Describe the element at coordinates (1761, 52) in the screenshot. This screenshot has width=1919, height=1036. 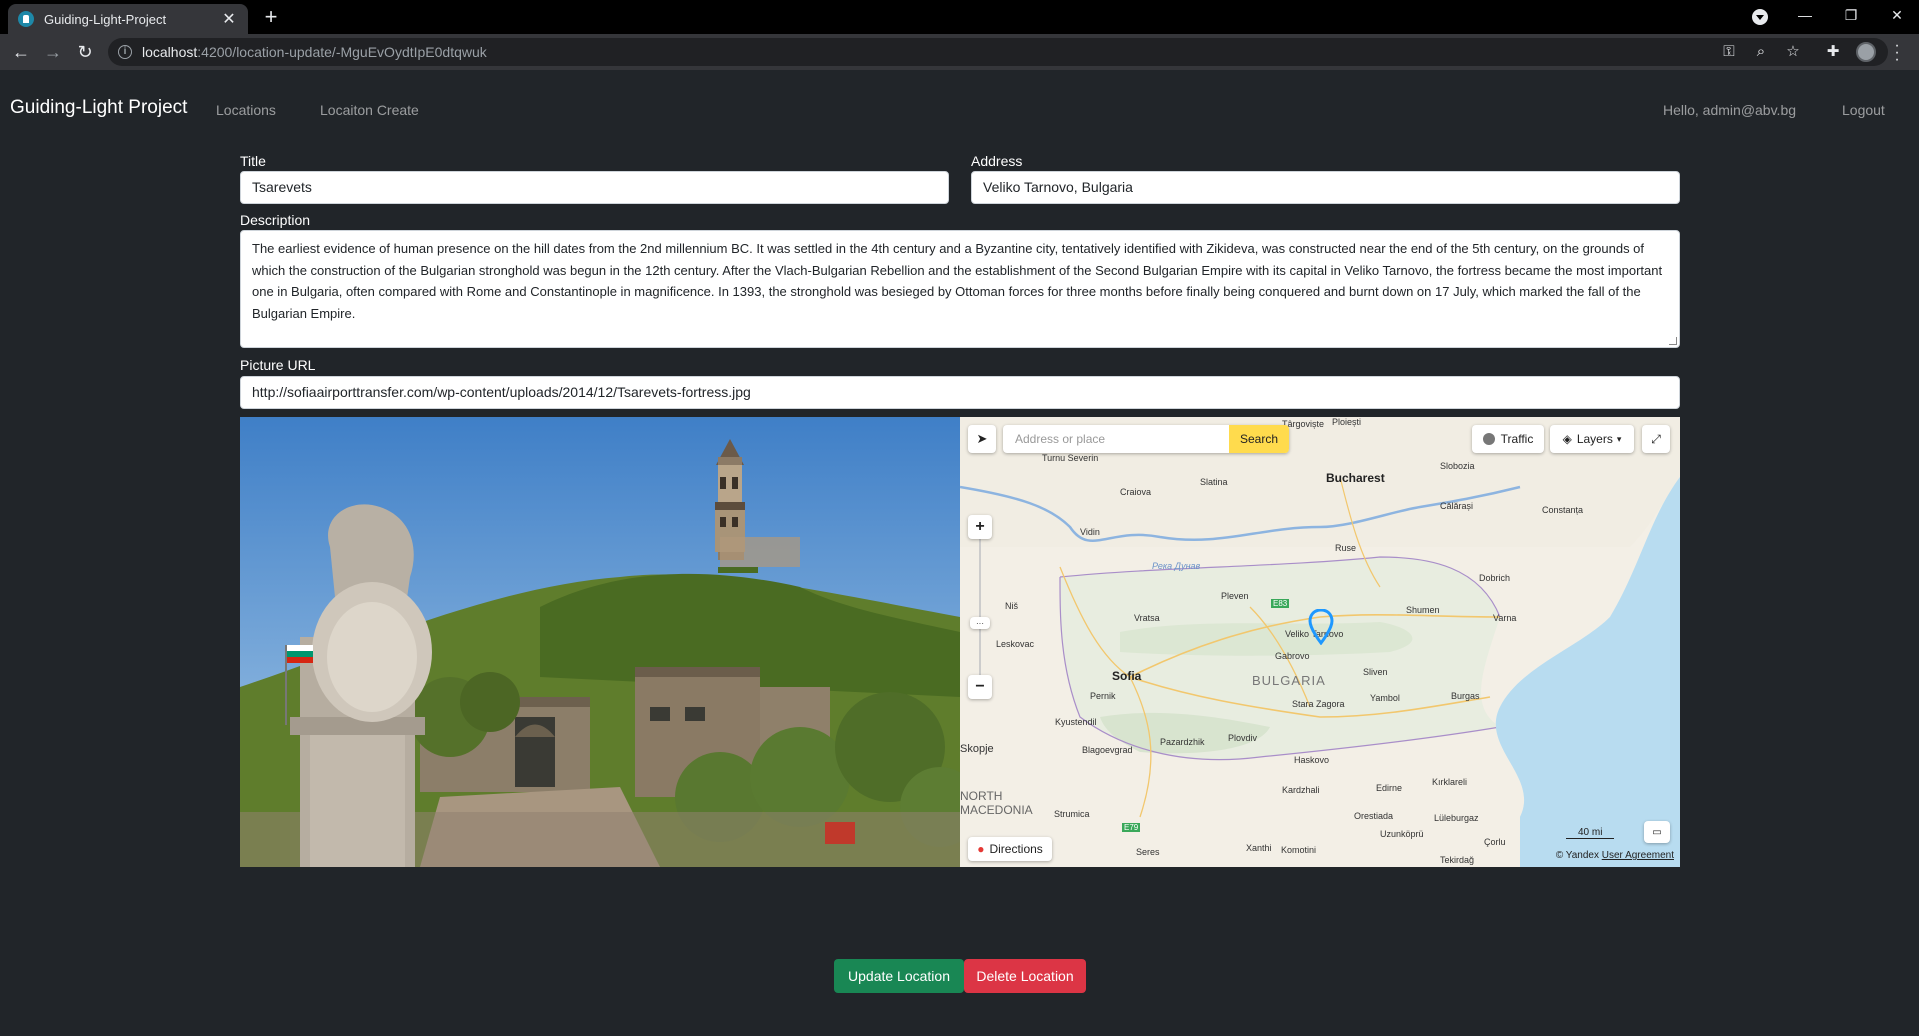
I see `zoom-icon: ⌕` at that location.